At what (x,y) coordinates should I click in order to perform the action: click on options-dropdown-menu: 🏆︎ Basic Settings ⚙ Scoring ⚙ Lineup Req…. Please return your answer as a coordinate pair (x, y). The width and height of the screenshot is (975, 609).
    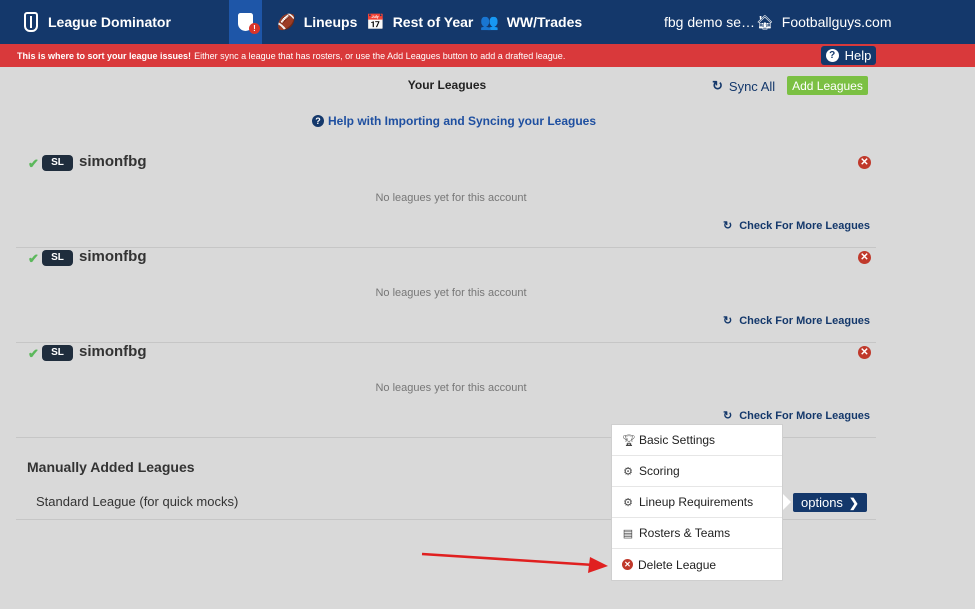
    Looking at the image, I should click on (697, 502).